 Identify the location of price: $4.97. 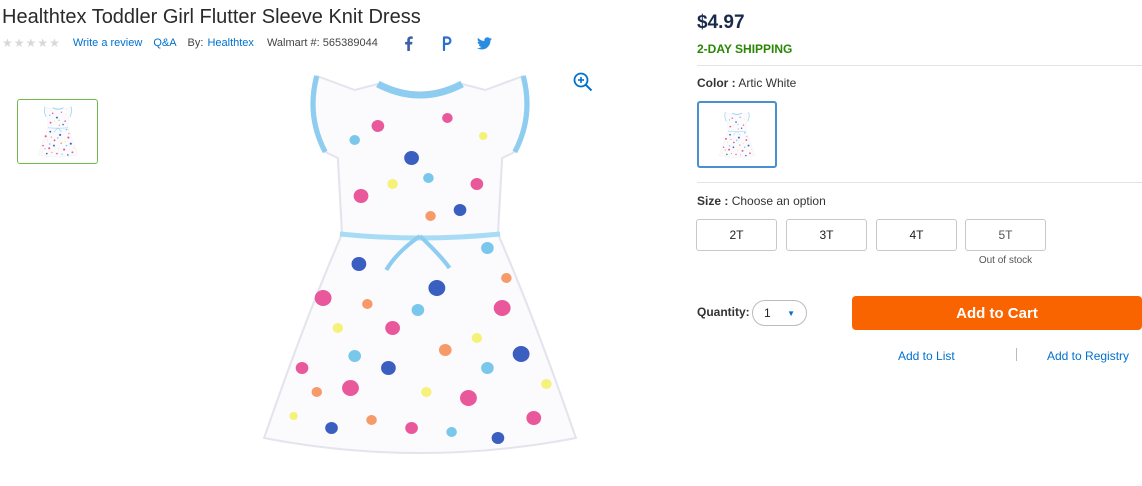
(721, 22).